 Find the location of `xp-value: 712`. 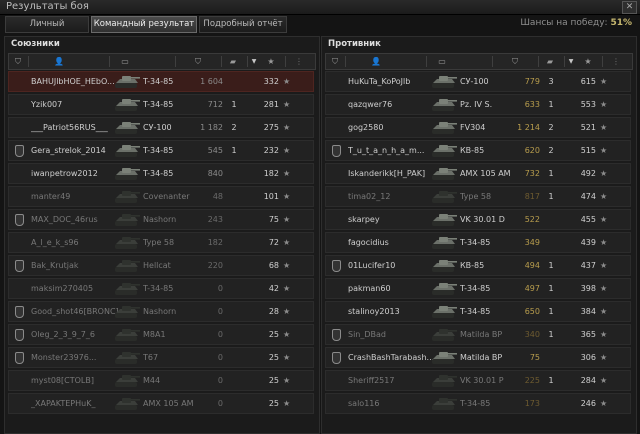

xp-value: 712 is located at coordinates (215, 104).